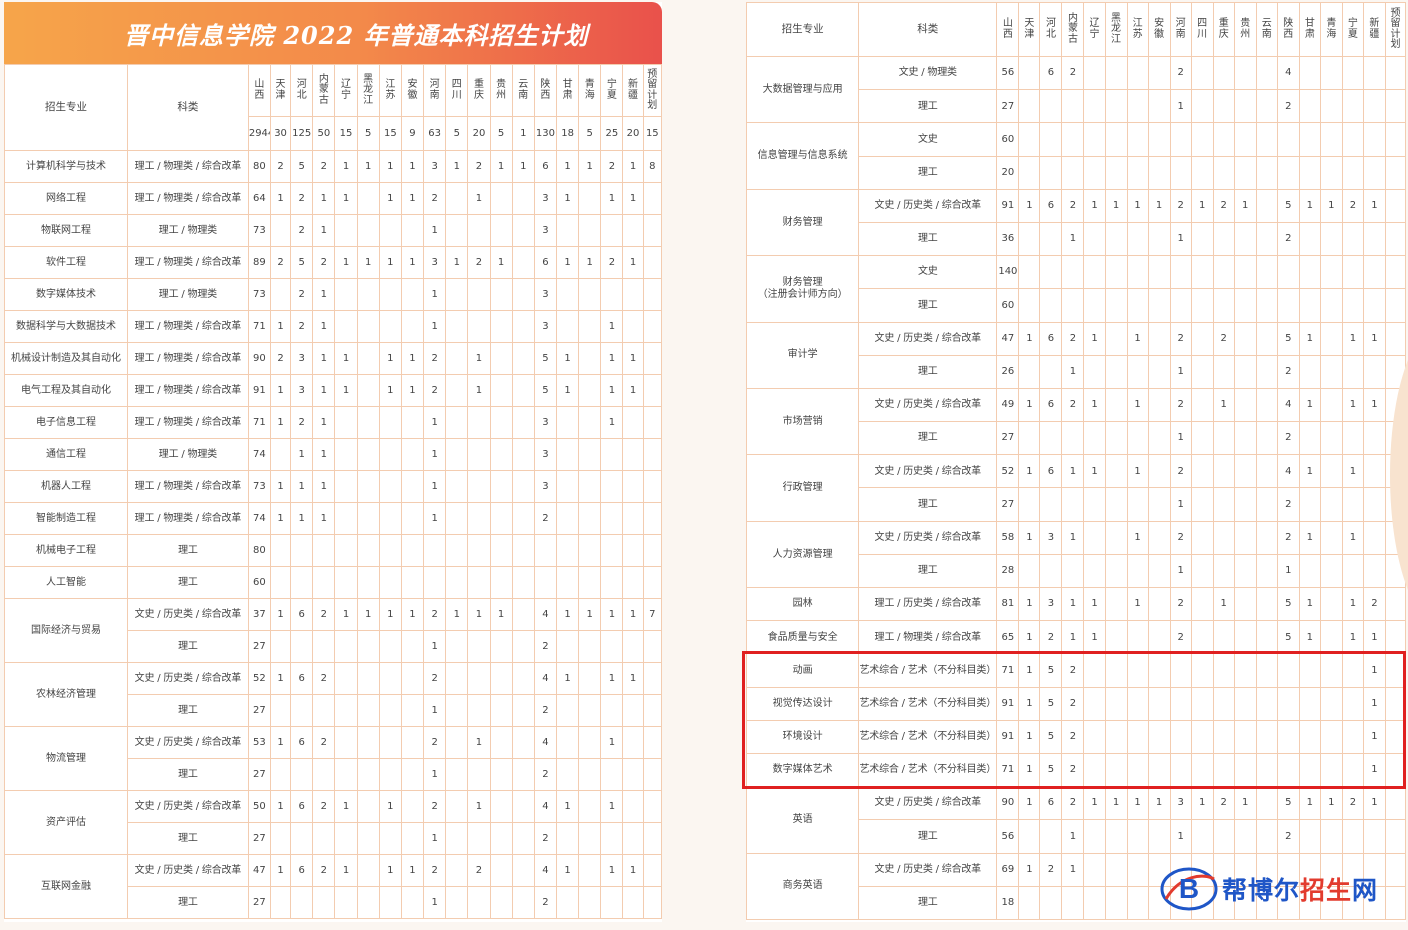  I want to click on table-row: 资产评估 文史 / 历史类 / 综合改革 50 1 6 2 1 1 2 1 4 1 1, so click(333, 822).